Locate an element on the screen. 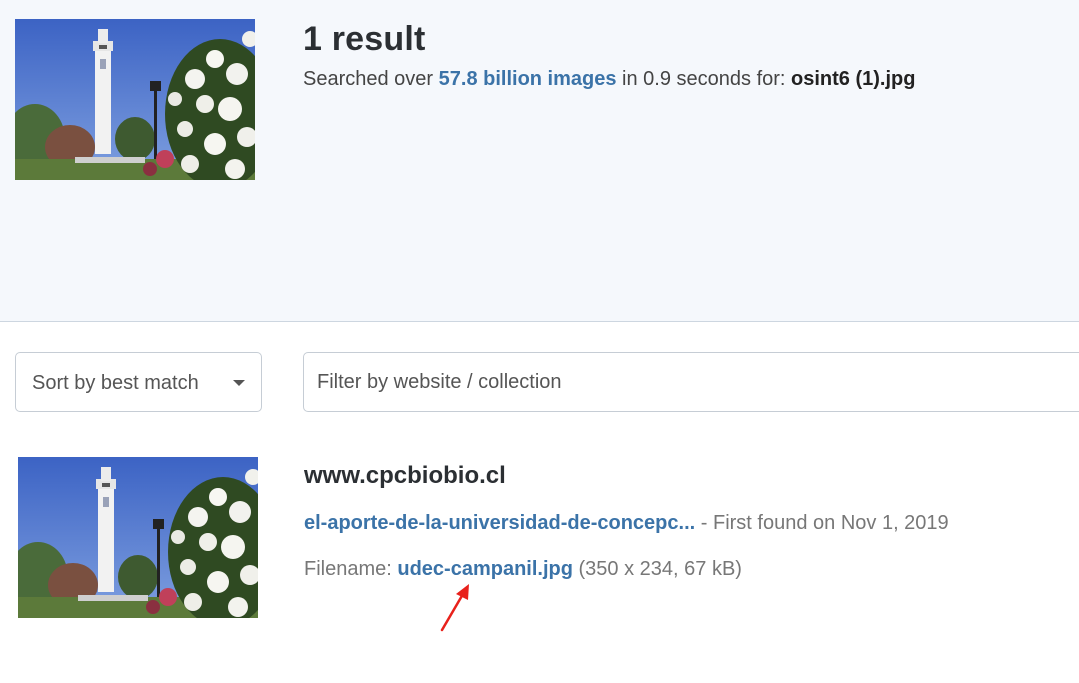  summary-middle: in 0.9 seconds for: is located at coordinates (704, 79).